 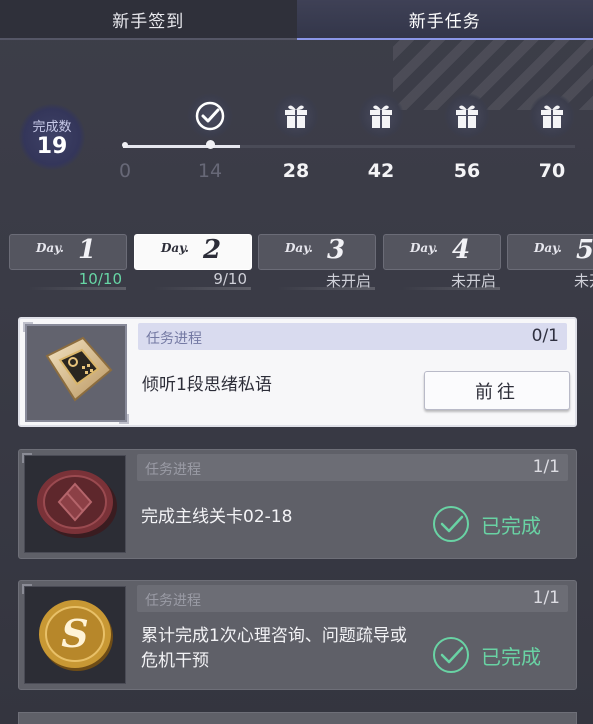 What do you see at coordinates (584, 250) in the screenshot?
I see `day-number: 5` at bounding box center [584, 250].